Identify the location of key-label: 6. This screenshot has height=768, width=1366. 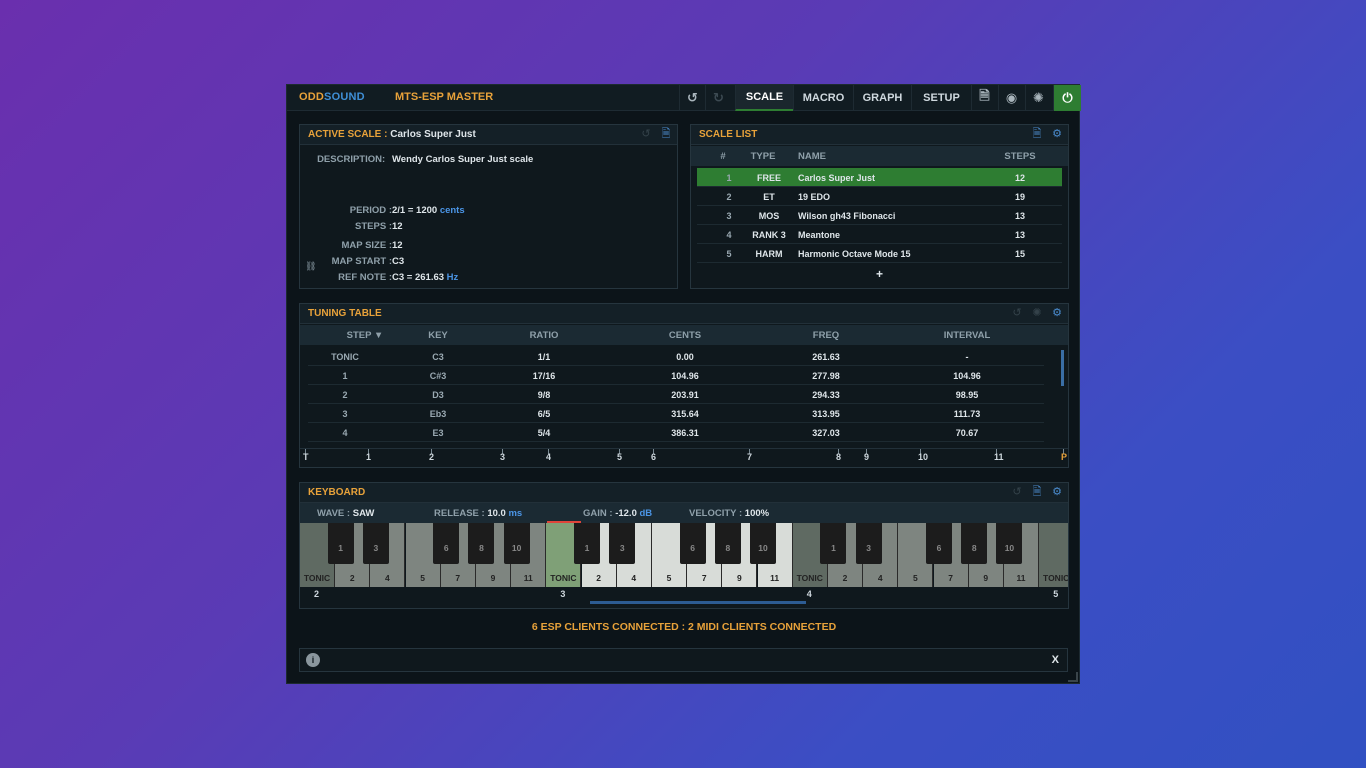
(692, 548).